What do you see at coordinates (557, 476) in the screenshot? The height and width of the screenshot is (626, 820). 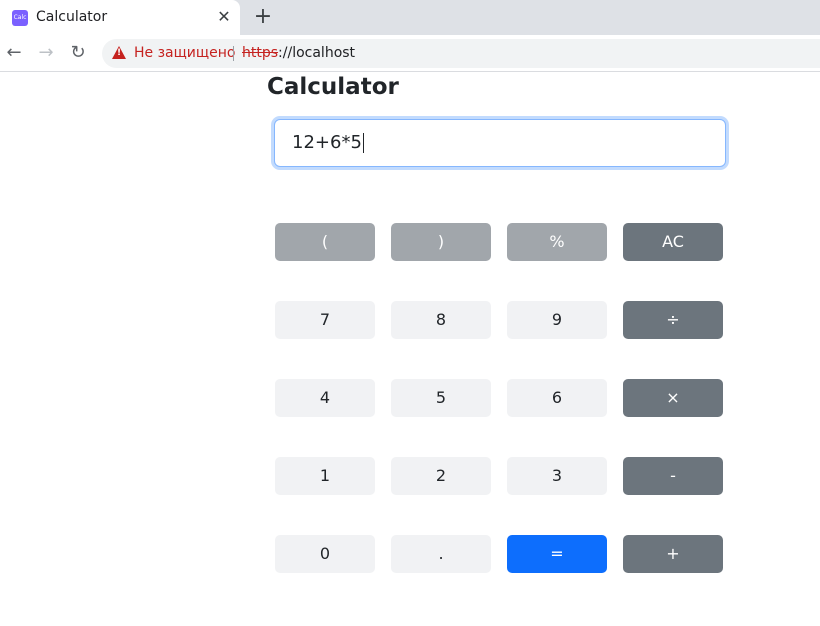 I see `digit-3-button: 3` at bounding box center [557, 476].